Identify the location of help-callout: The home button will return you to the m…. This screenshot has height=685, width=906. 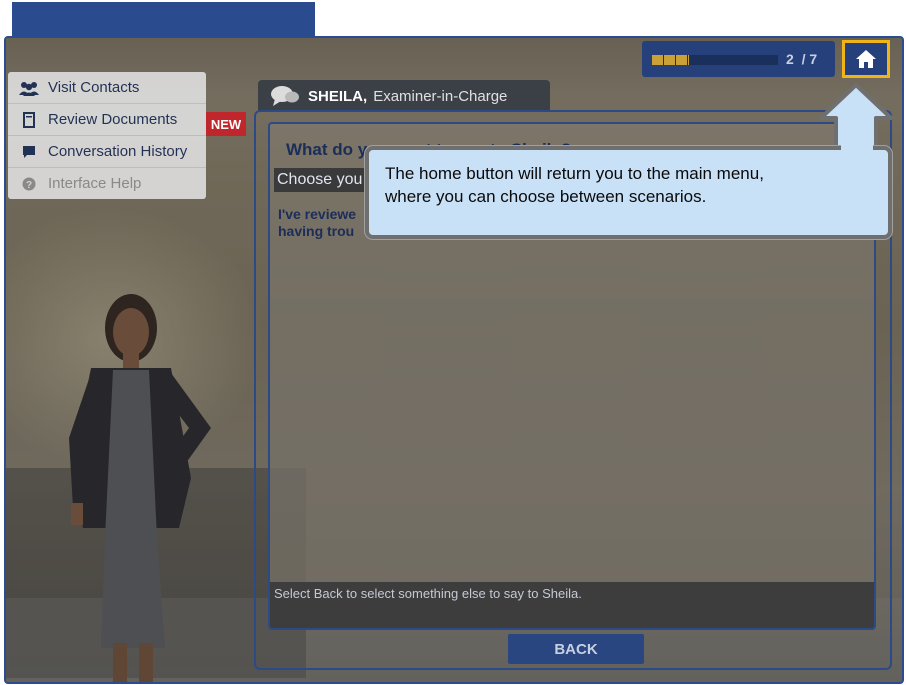
(628, 192).